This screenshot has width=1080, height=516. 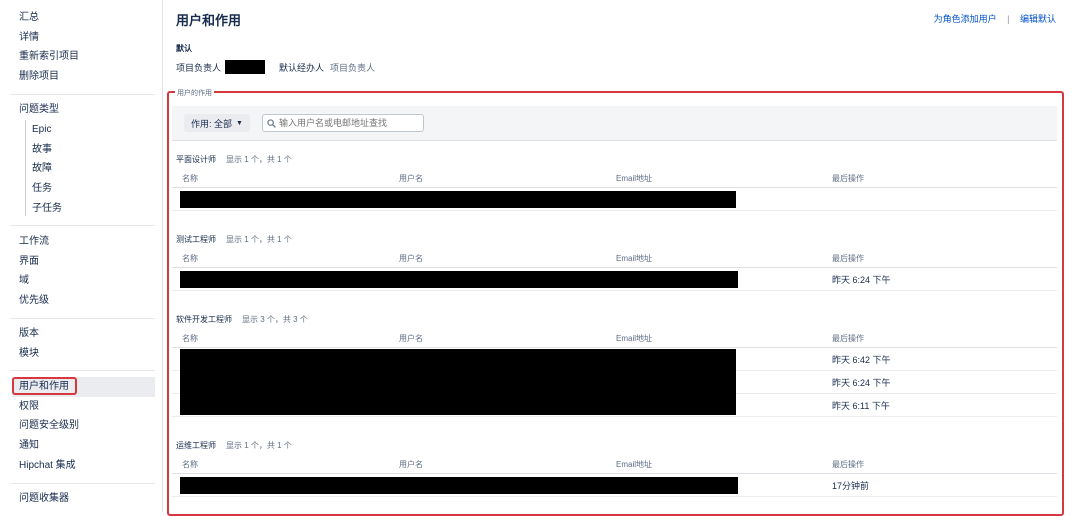 I want to click on table-body: 昨天 6:42 下午 昨天 6:24 下午 昨天 6:11 下午, so click(x=614, y=382).